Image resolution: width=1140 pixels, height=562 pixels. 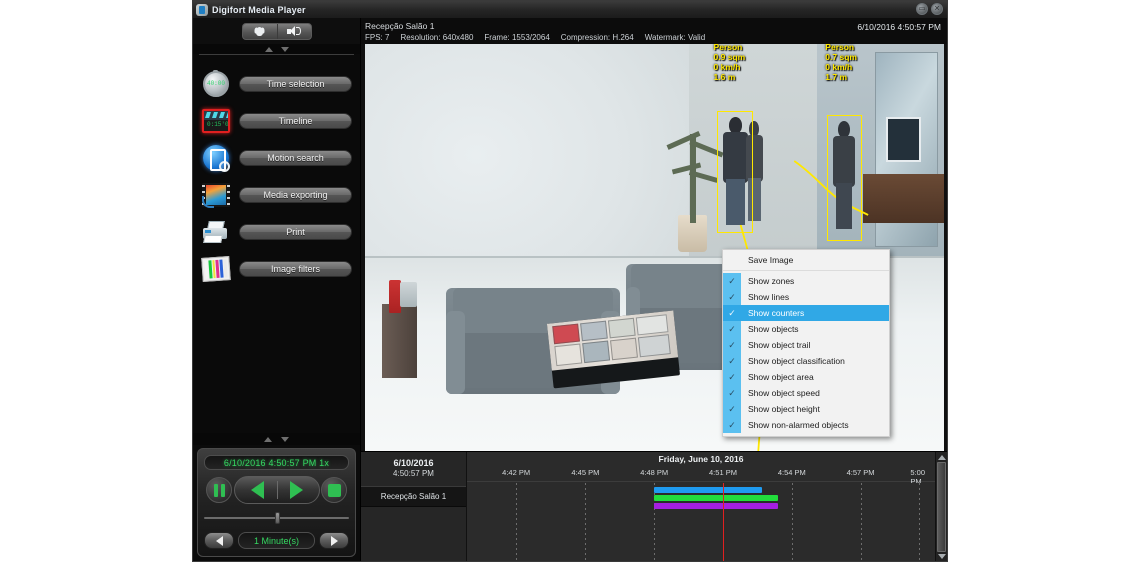 I want to click on sidebar-item-motion-search: Motion search, so click(x=276, y=157).